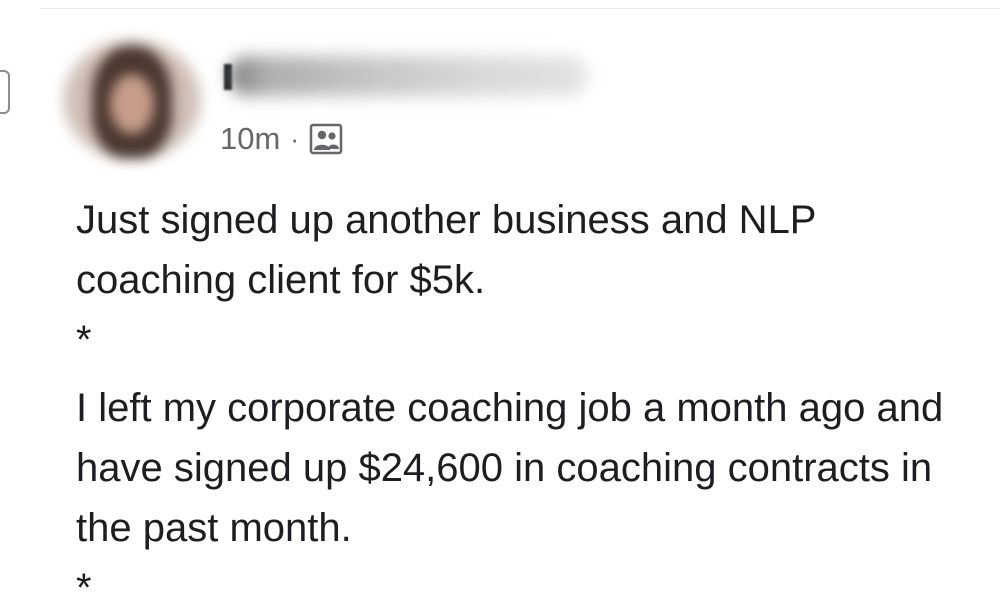  Describe the element at coordinates (250, 139) in the screenshot. I see `post-timestamp: 10m` at that location.